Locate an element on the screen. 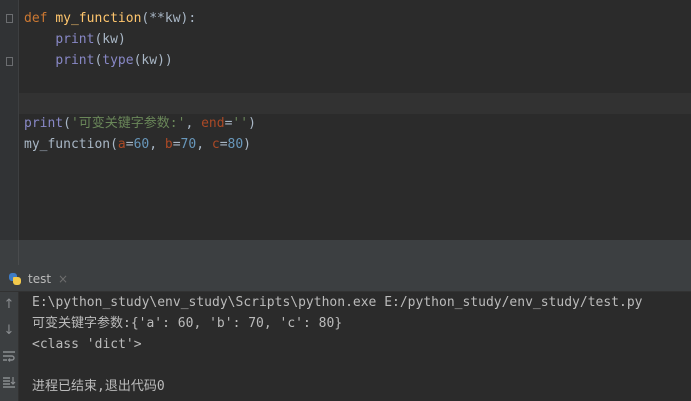 The image size is (691, 401). run-tab-label: test is located at coordinates (40, 278).